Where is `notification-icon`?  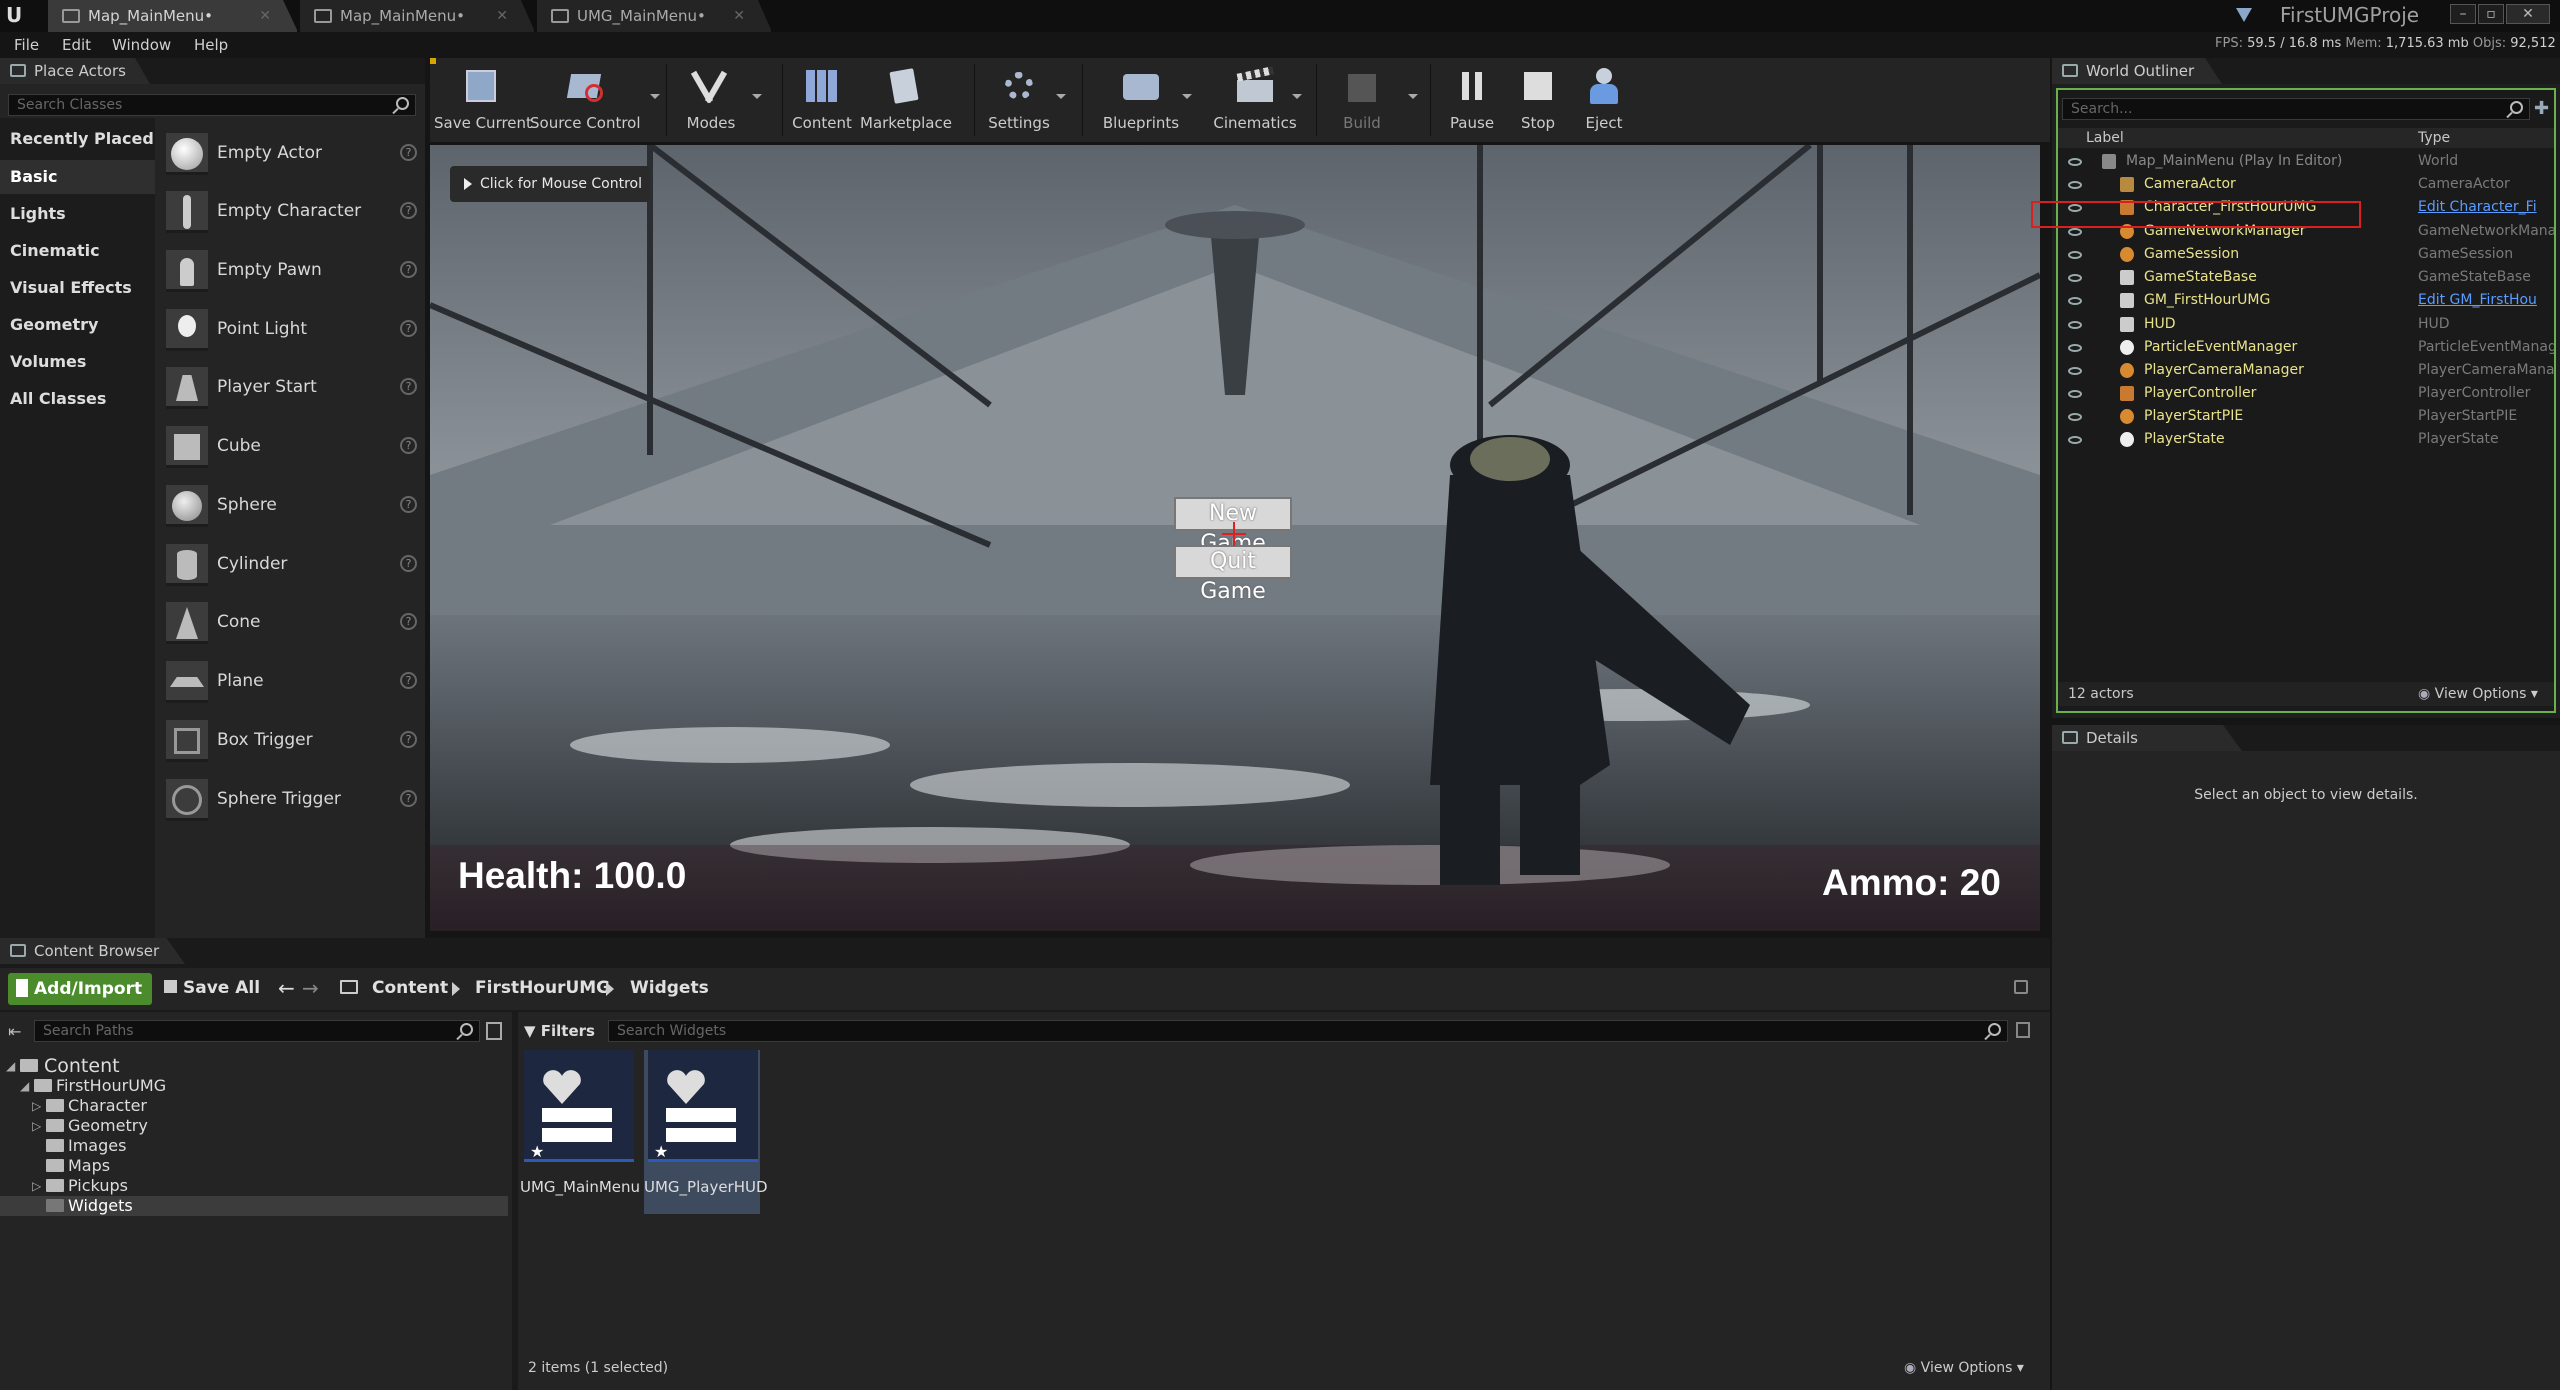
notification-icon is located at coordinates (2244, 15).